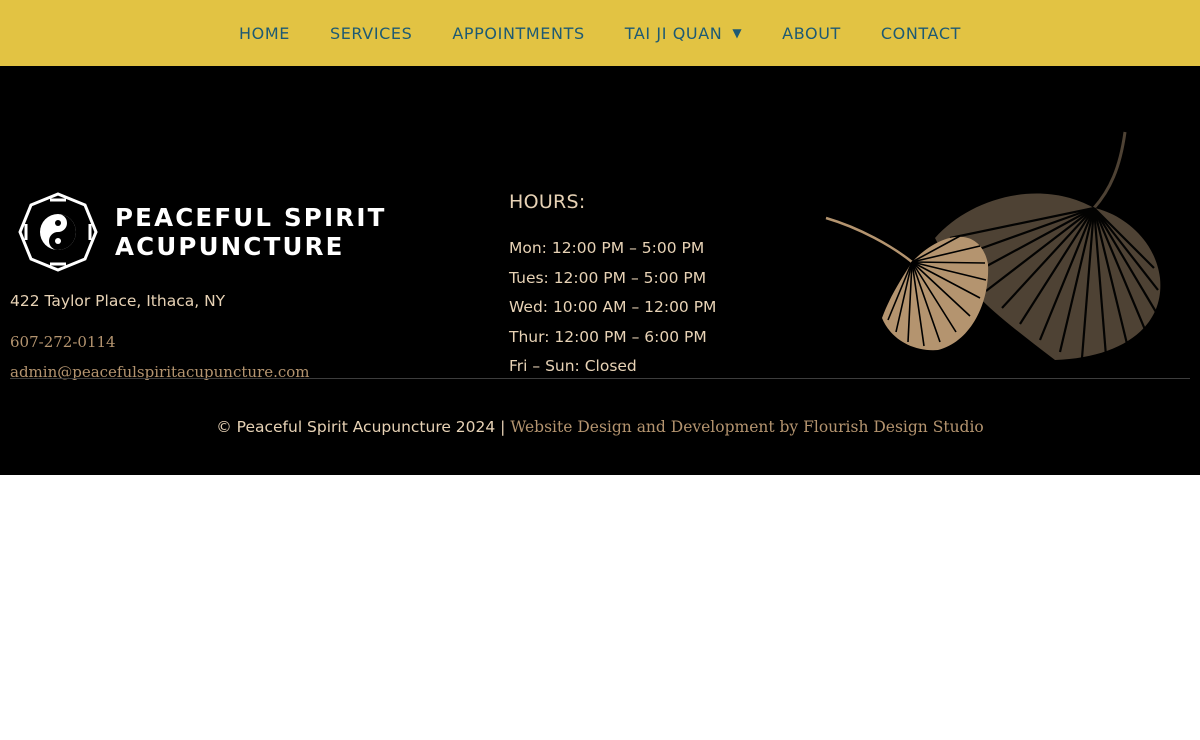 Image resolution: width=1200 pixels, height=740 pixels. I want to click on nav-contact: CONTACT, so click(921, 33).